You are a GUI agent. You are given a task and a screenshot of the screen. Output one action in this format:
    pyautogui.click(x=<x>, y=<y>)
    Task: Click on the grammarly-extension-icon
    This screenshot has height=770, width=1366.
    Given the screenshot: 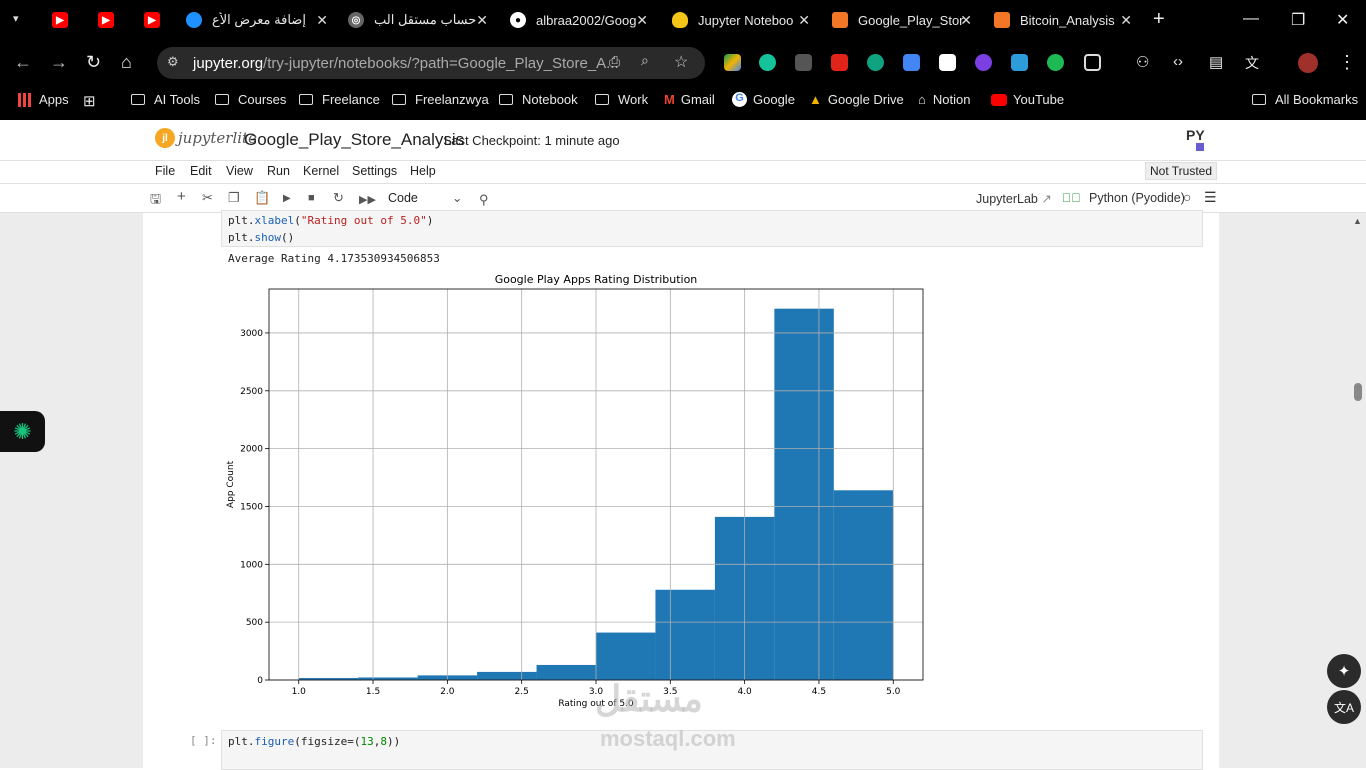 What is the action you would take?
    pyautogui.click(x=767, y=62)
    